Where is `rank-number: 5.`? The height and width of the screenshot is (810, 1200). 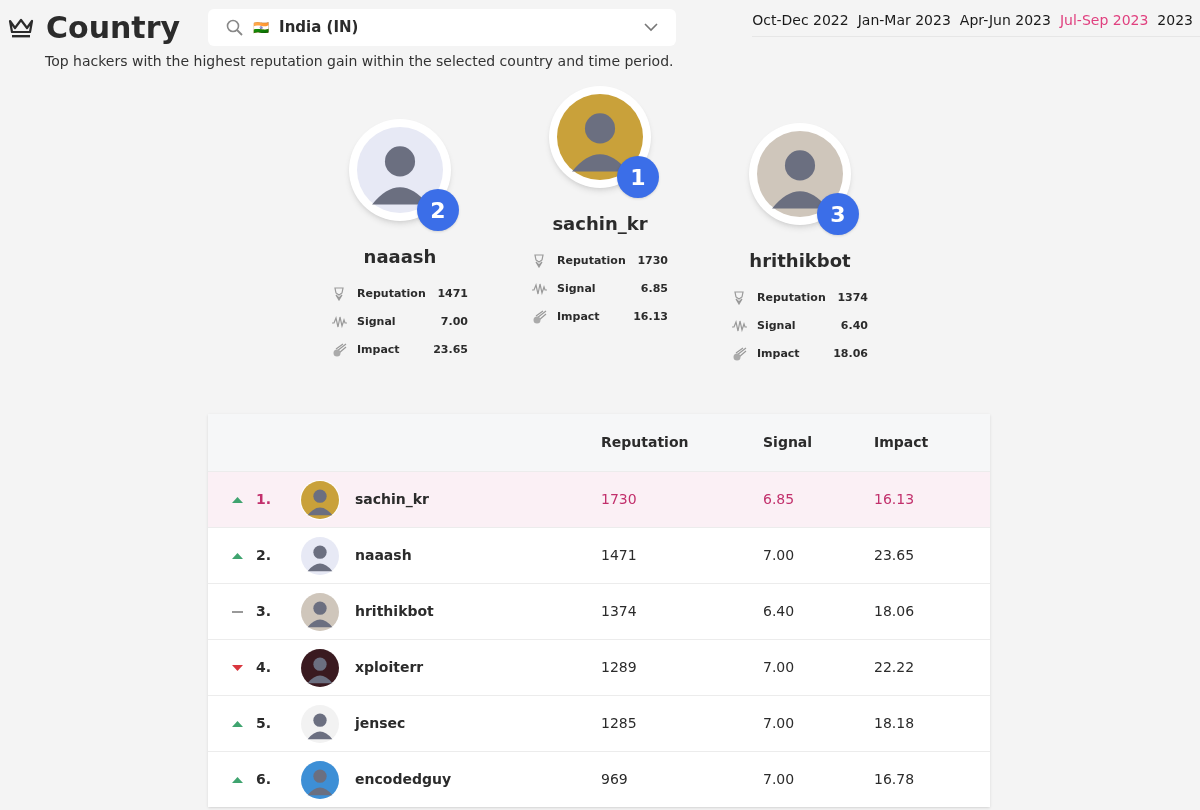 rank-number: 5. is located at coordinates (264, 723).